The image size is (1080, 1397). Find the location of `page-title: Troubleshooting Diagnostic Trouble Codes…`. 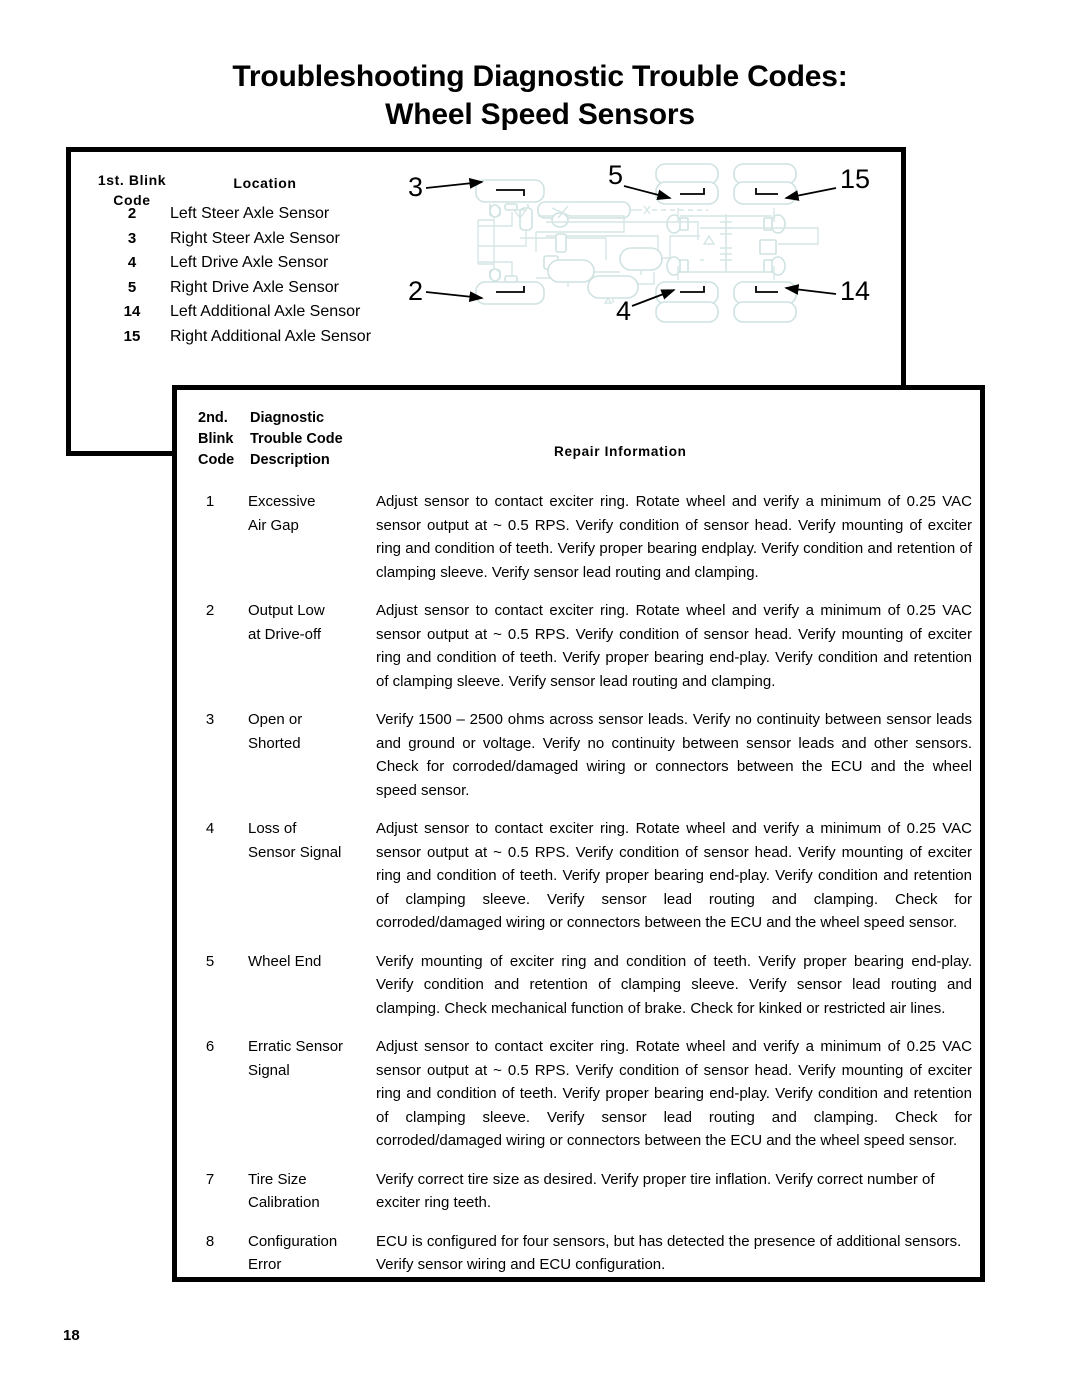

page-title: Troubleshooting Diagnostic Trouble Codes… is located at coordinates (540, 96).